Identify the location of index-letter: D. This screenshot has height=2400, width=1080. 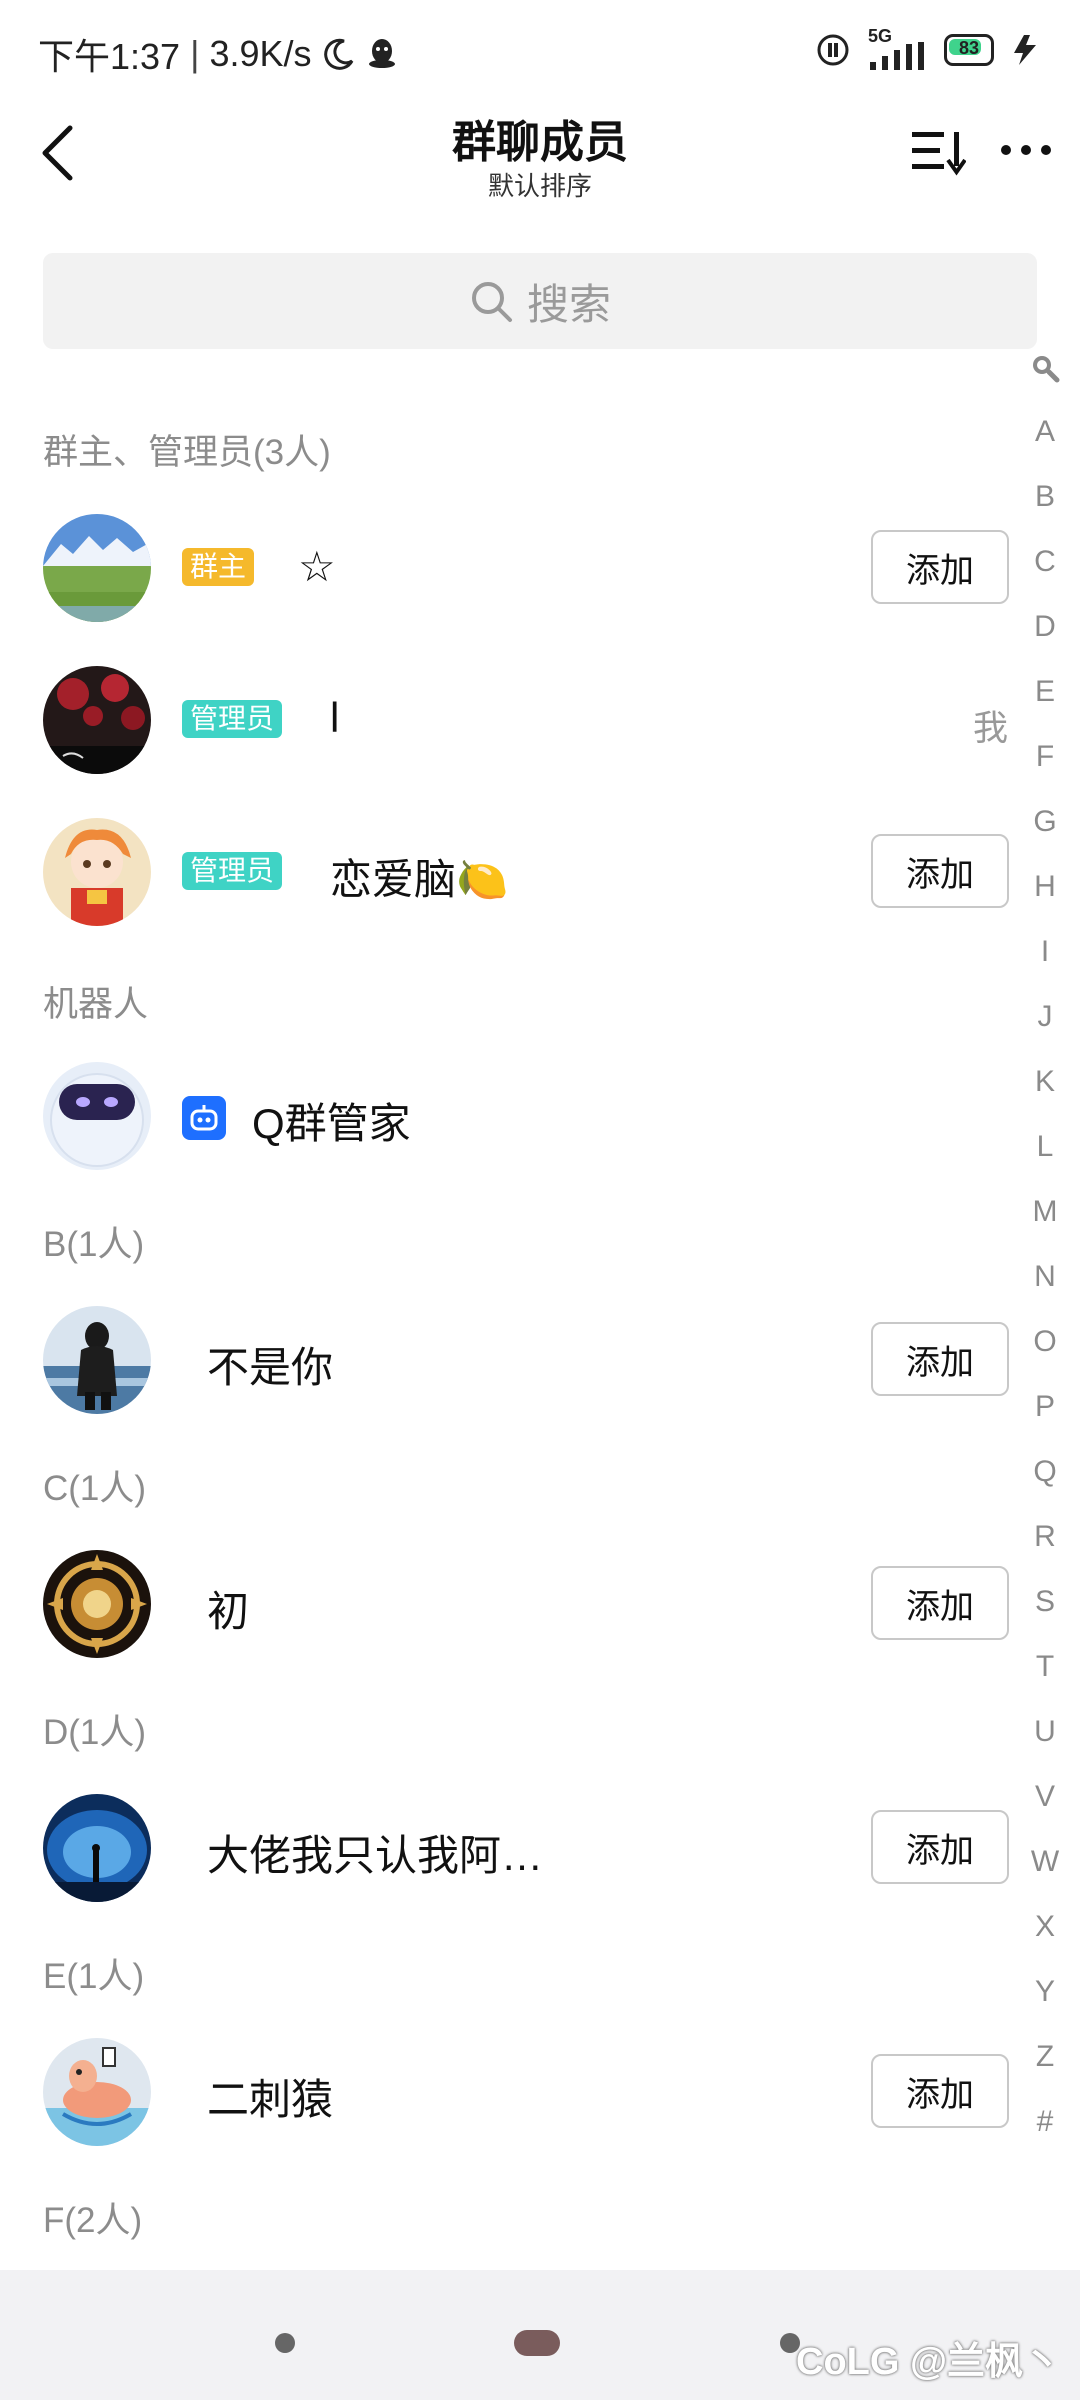
(1045, 627).